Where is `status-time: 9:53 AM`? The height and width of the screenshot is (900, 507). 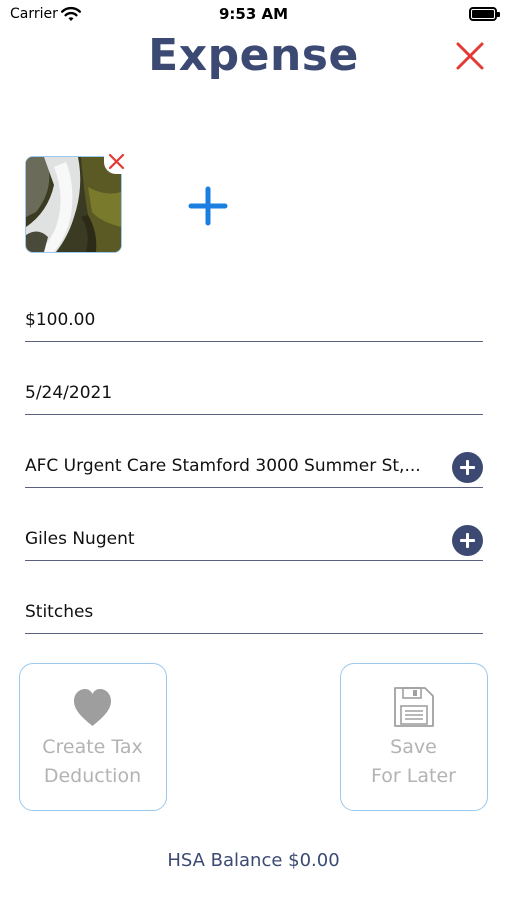 status-time: 9:53 AM is located at coordinates (253, 14).